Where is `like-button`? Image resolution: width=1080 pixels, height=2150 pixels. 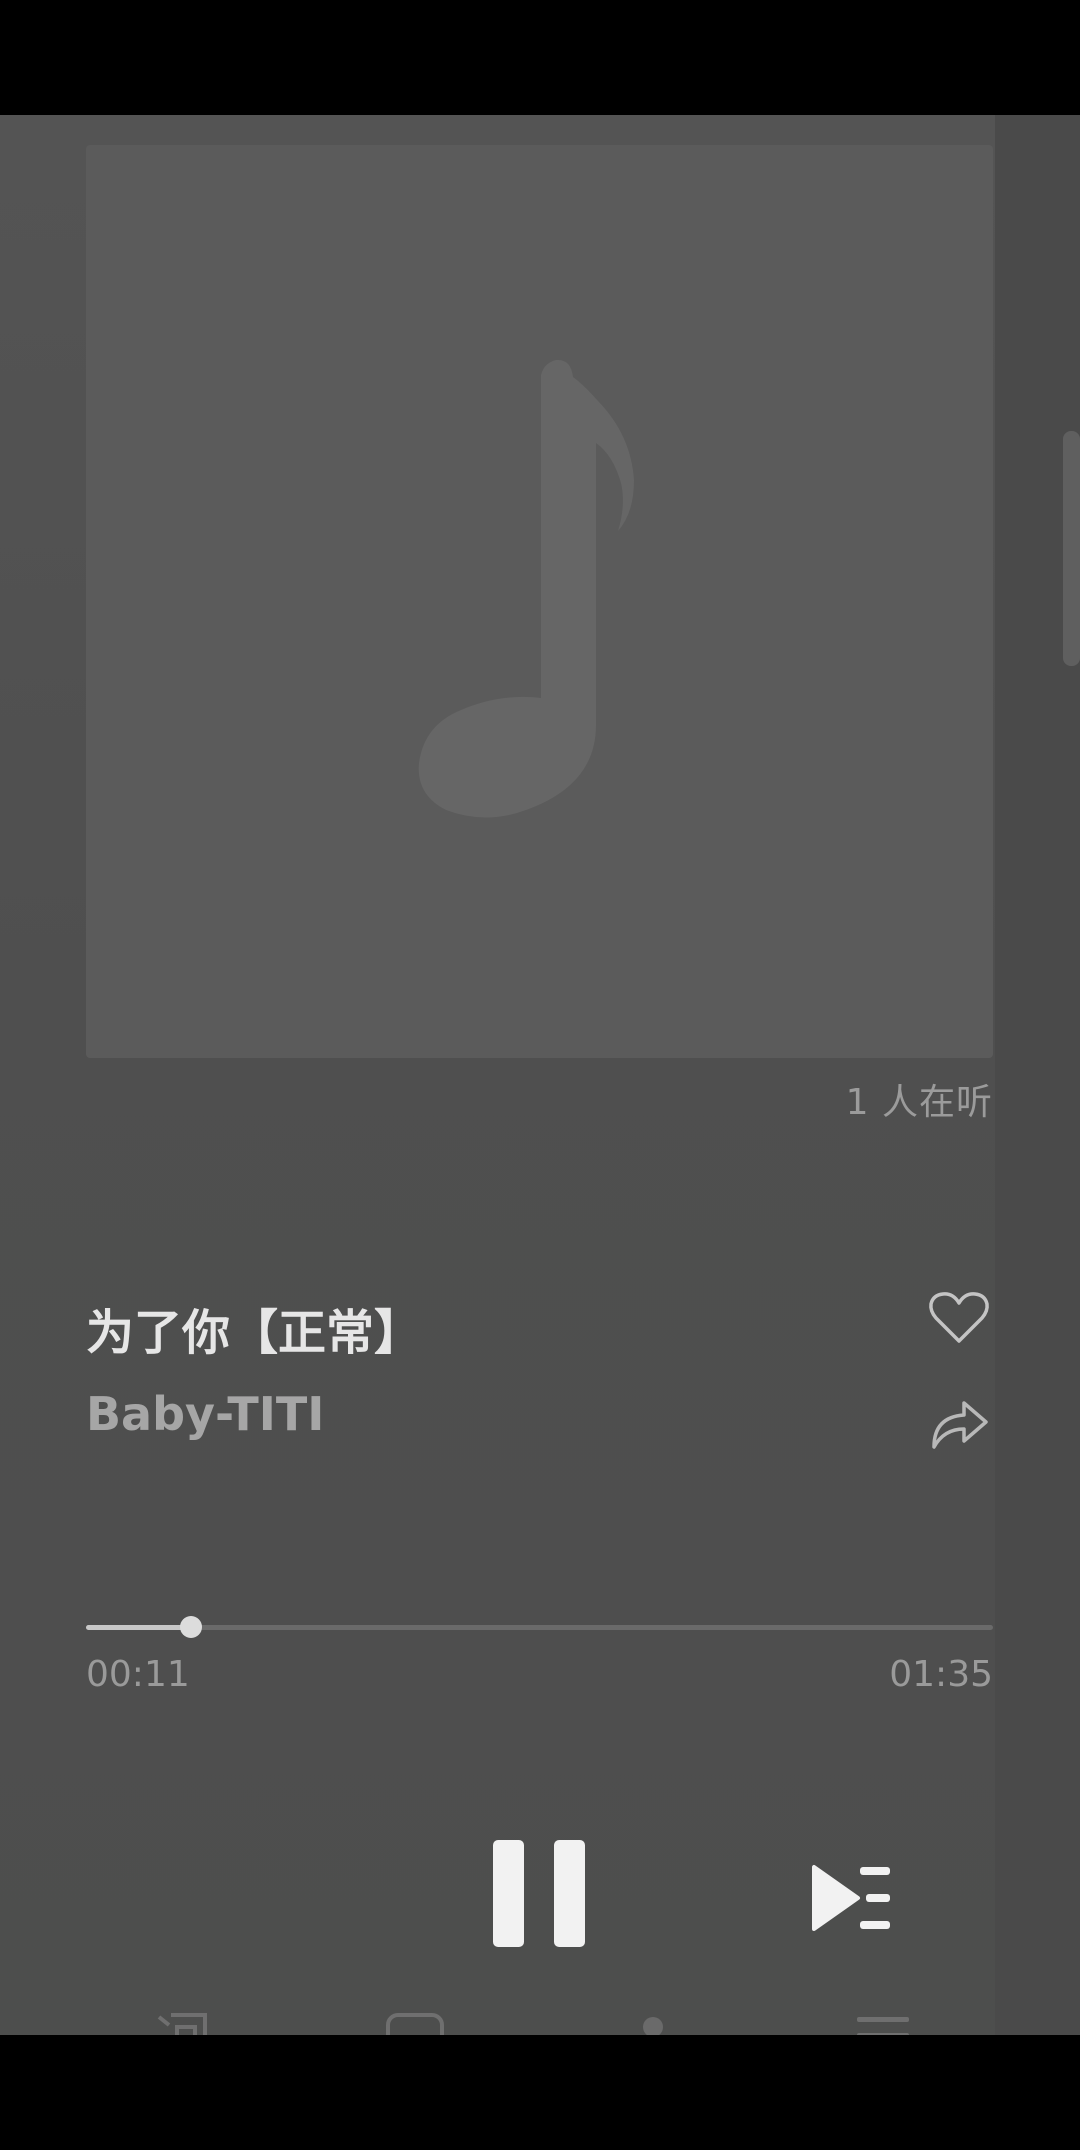
like-button is located at coordinates (959, 1318).